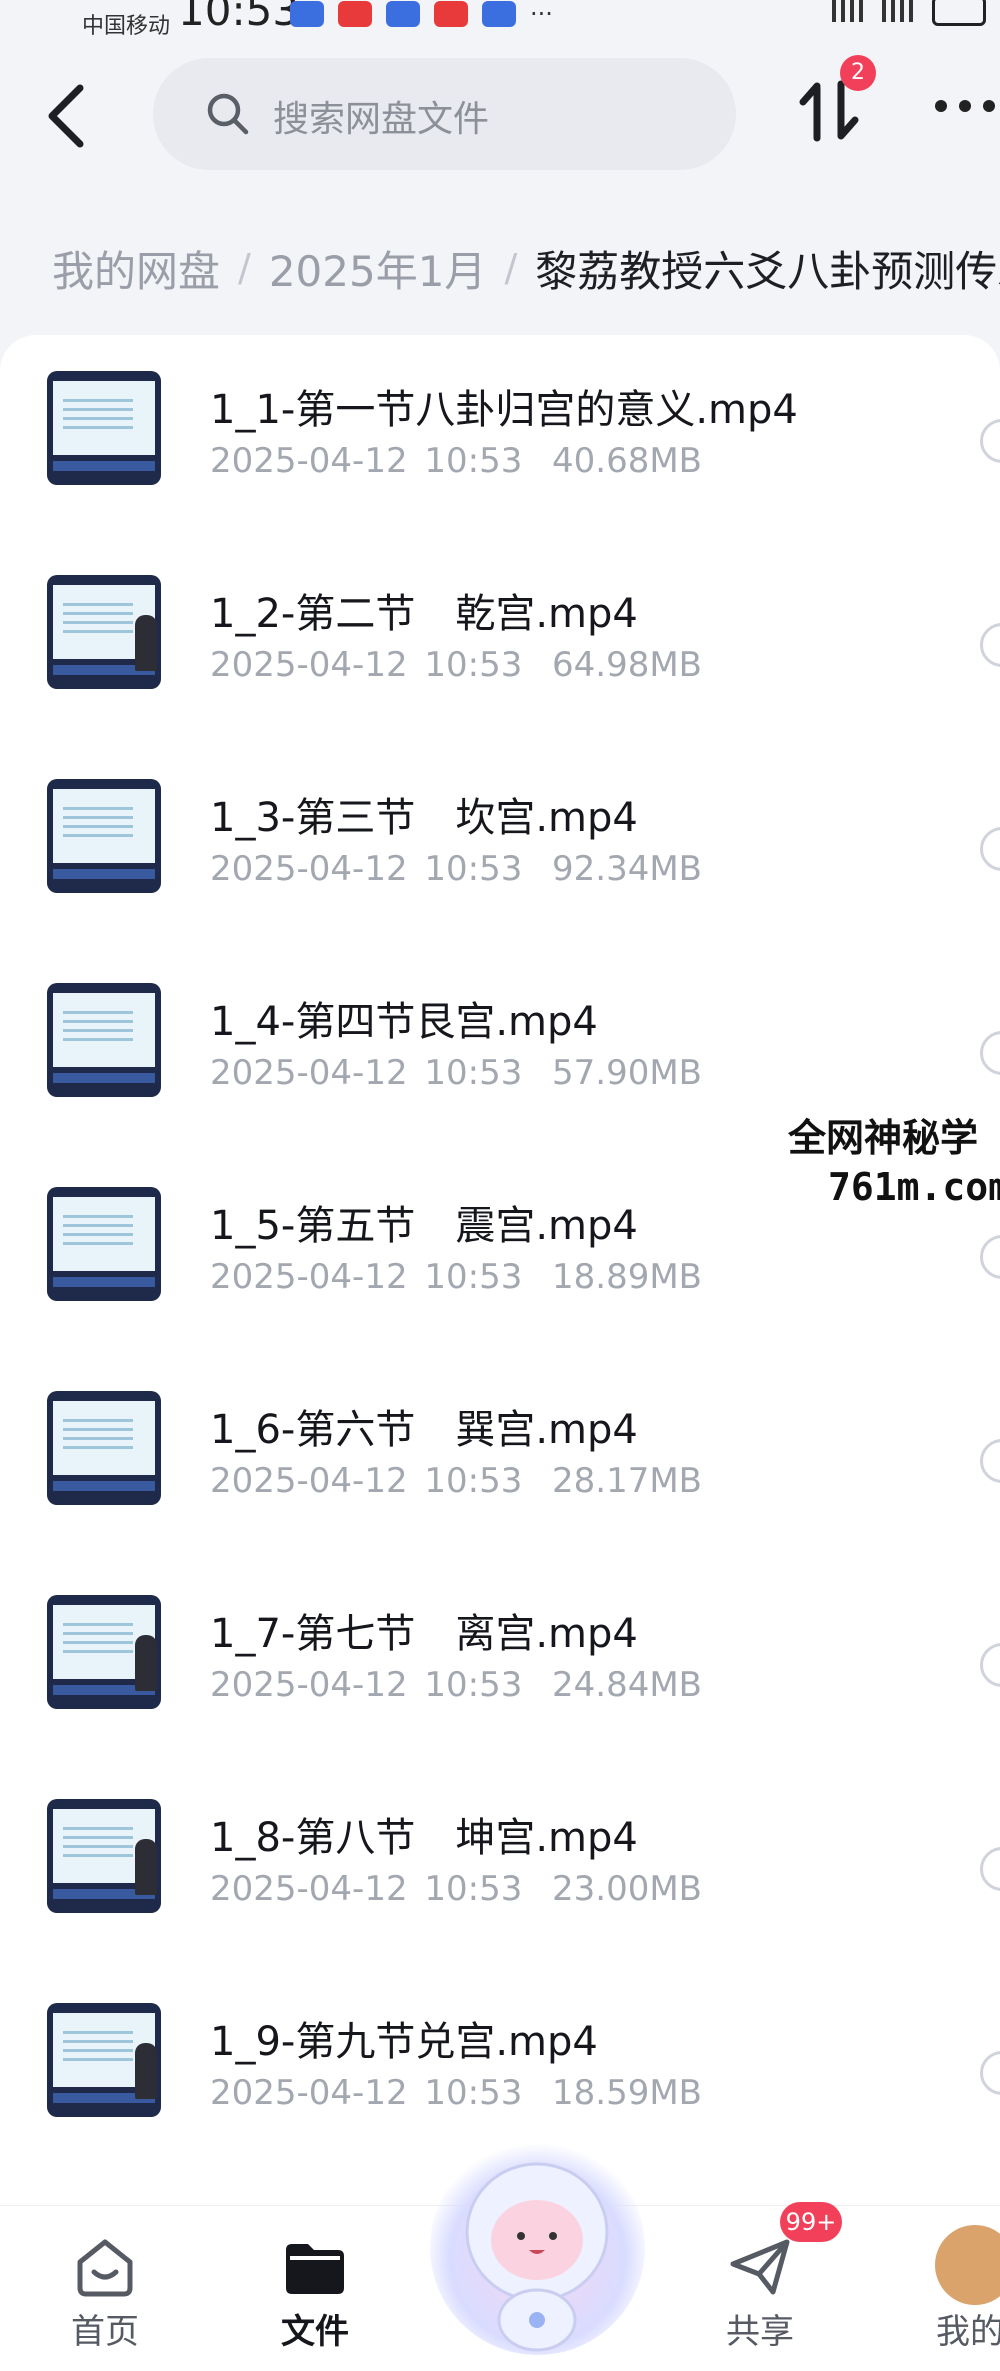 The width and height of the screenshot is (1000, 2371). Describe the element at coordinates (627, 1889) in the screenshot. I see `file-size: 23.00MB` at that location.